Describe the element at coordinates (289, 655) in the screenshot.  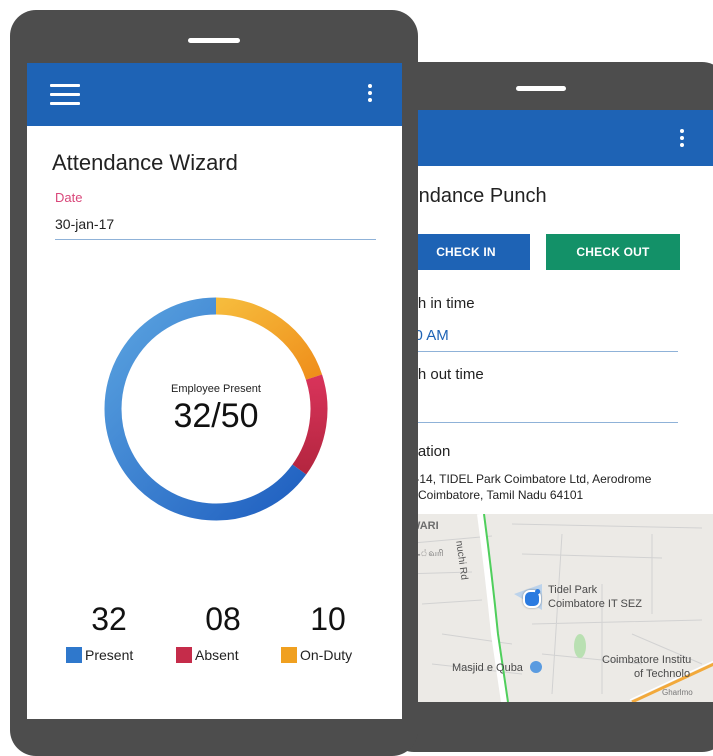
I see `on-duty-swatch` at that location.